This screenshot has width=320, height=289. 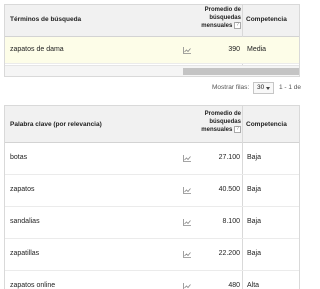 What do you see at coordinates (152, 50) in the screenshot?
I see `table-row: zapatos de dama 390 Media` at bounding box center [152, 50].